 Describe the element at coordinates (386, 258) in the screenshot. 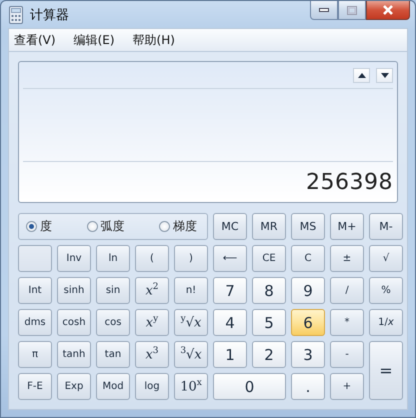

I see `function-key: √` at that location.